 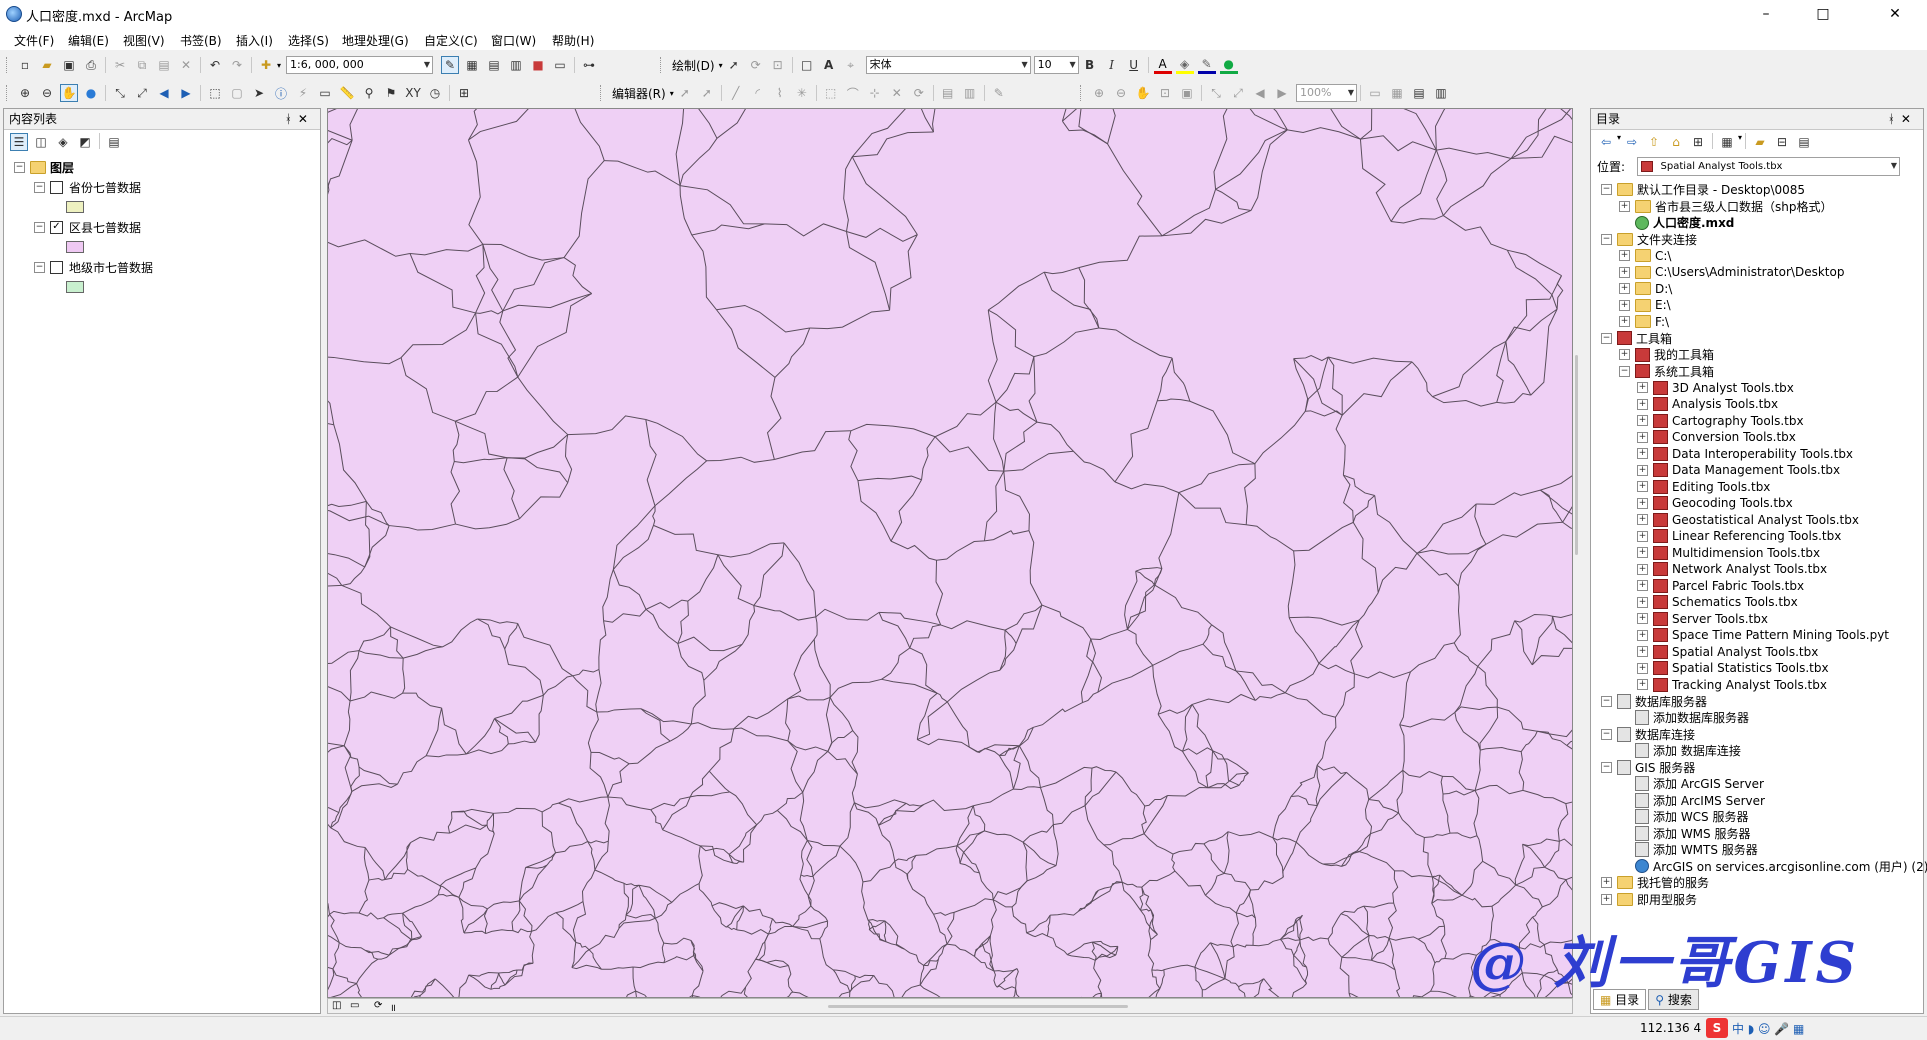 I want to click on split-icon: ✕, so click(x=897, y=93).